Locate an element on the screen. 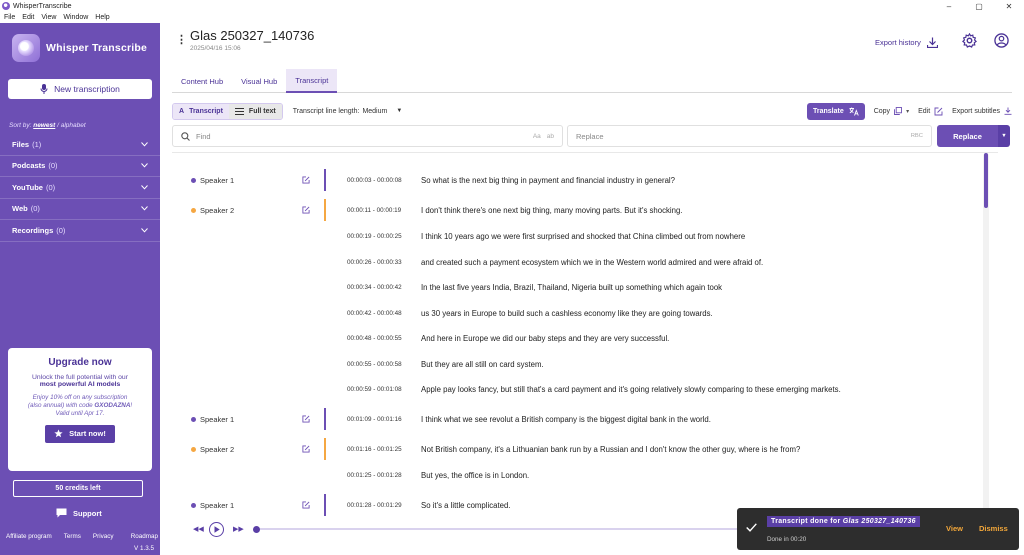 The image size is (1024, 555). timestamp: 00:00:59 - 00:01:08 is located at coordinates (374, 389).